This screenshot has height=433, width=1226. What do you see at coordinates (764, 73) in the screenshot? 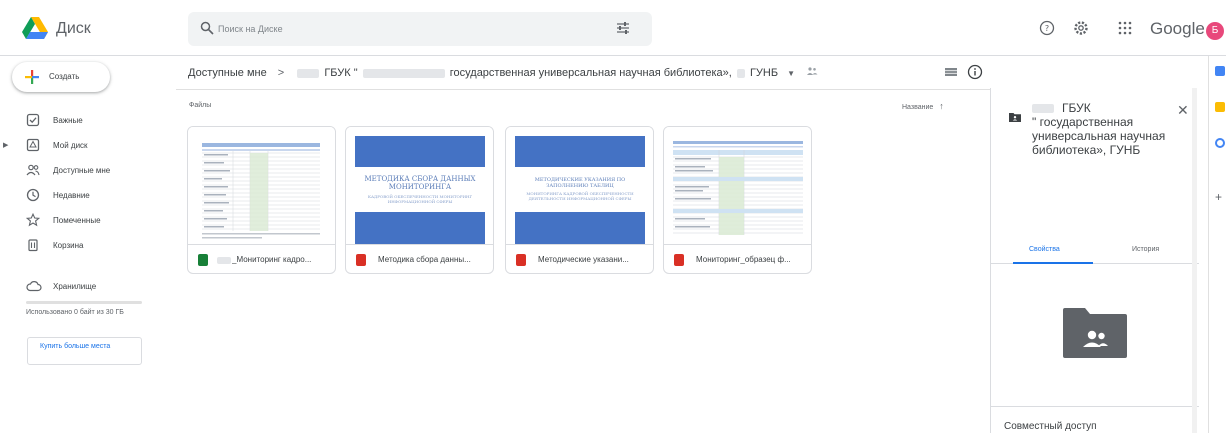
I see `breadcrumb-folder-suffix: ГУНБ` at bounding box center [764, 73].